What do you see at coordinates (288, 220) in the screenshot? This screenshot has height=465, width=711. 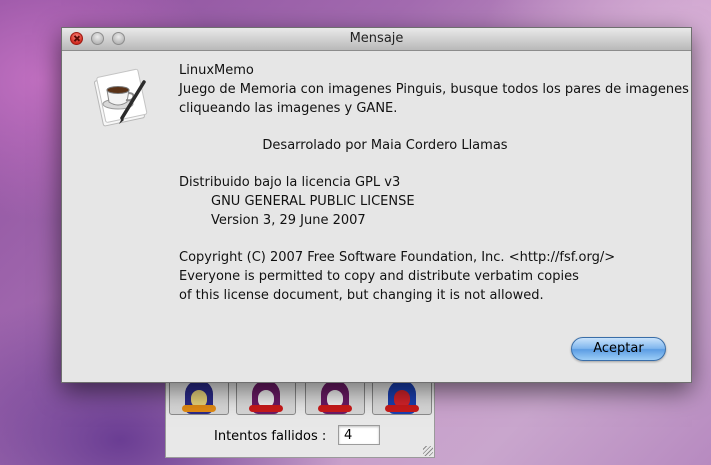 I see `license-version: Version 3, 29 June 2007` at bounding box center [288, 220].